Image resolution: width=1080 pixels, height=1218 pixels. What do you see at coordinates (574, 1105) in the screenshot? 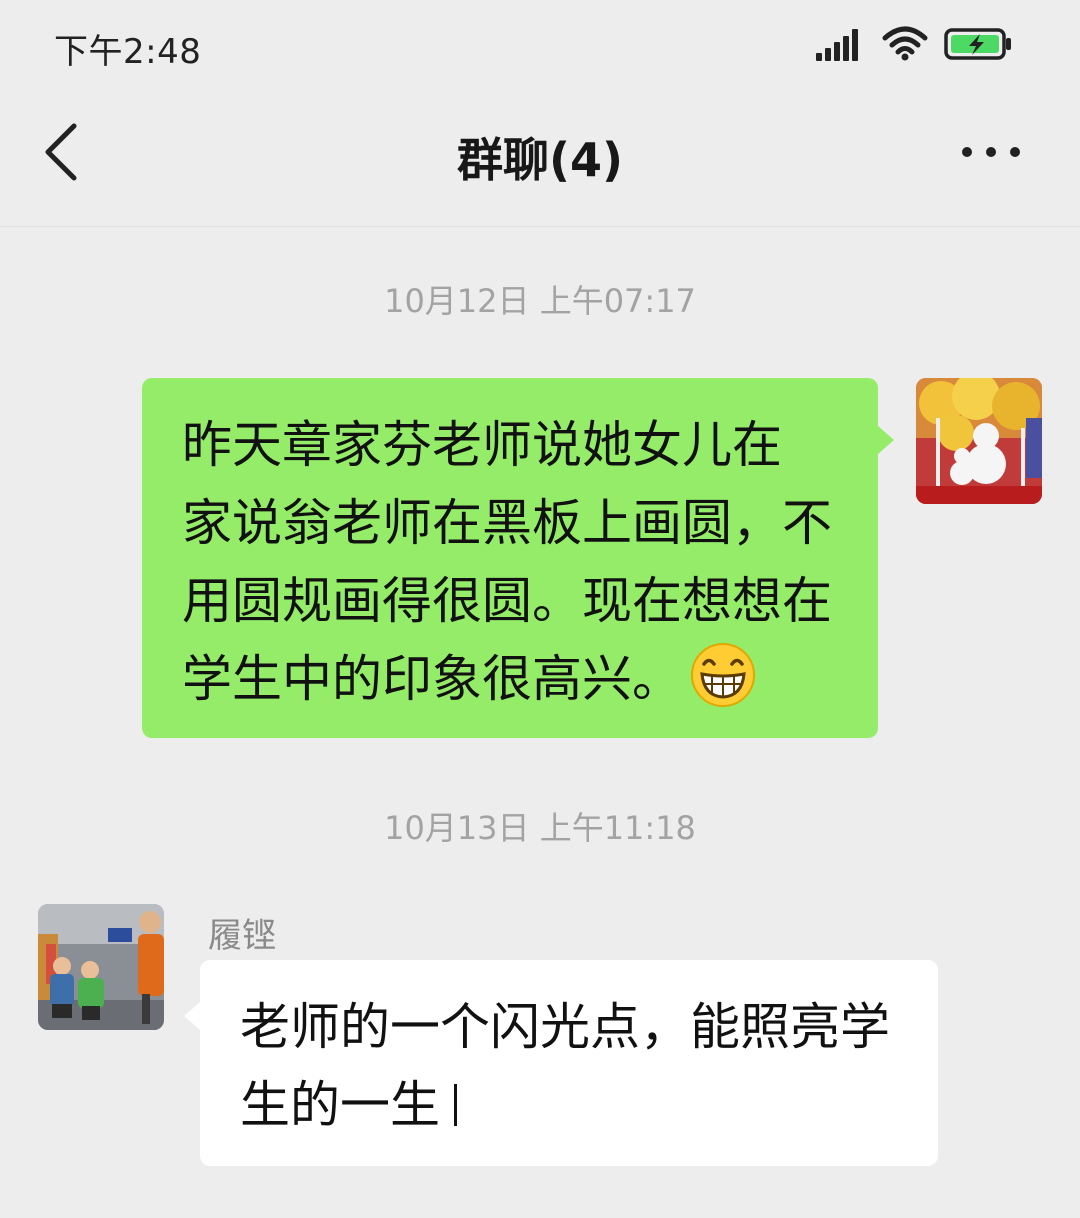
I see `message-line-with-caret: 生的一生` at bounding box center [574, 1105].